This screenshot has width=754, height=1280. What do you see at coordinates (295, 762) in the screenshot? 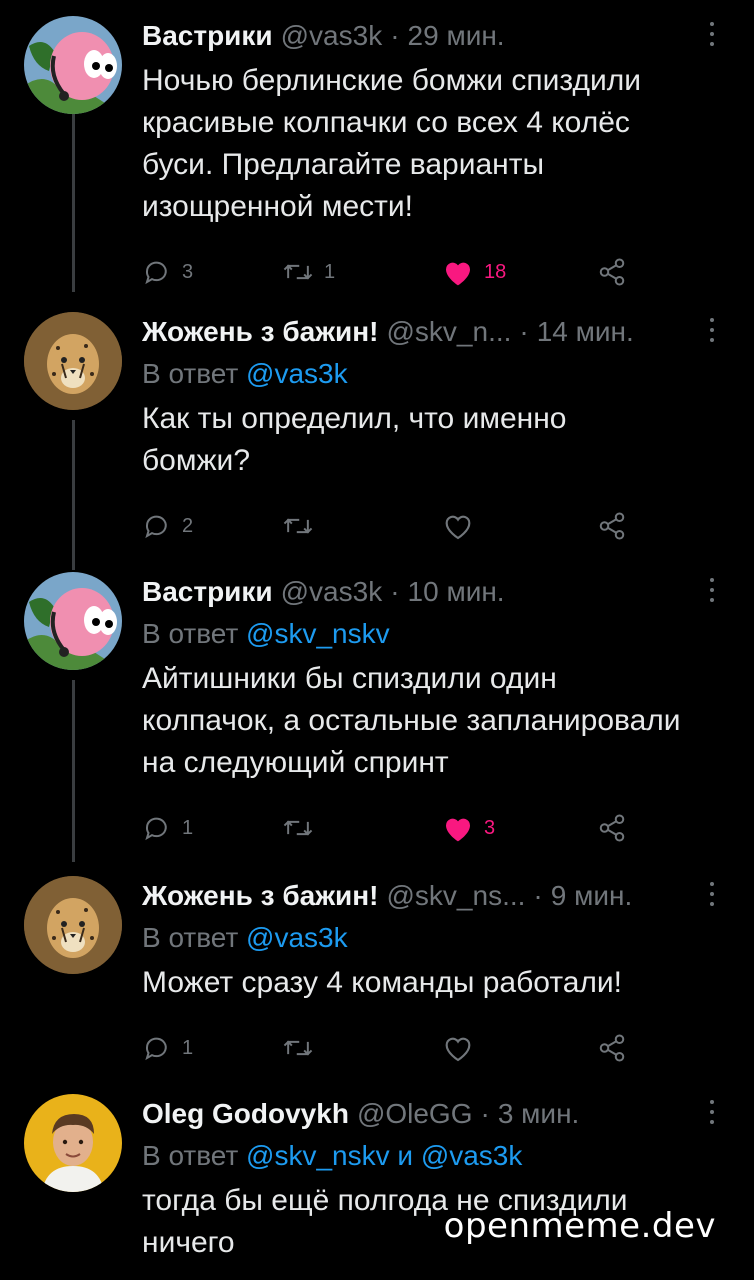
I see `tweet-text-line: на следующий спринт` at bounding box center [295, 762].